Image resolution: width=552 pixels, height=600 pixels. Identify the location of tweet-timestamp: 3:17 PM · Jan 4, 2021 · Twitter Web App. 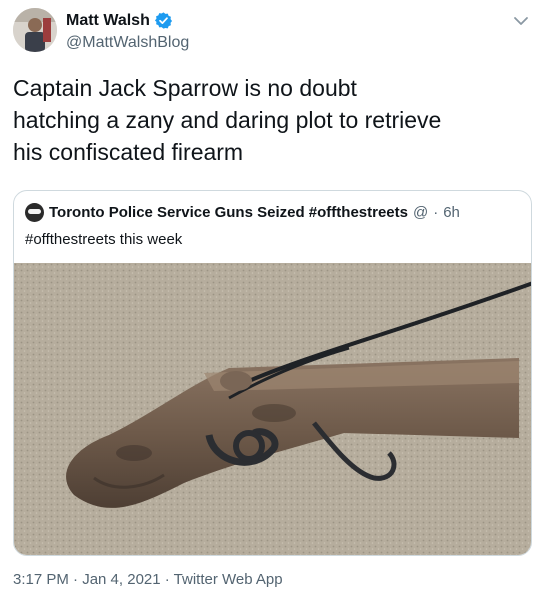
(148, 579).